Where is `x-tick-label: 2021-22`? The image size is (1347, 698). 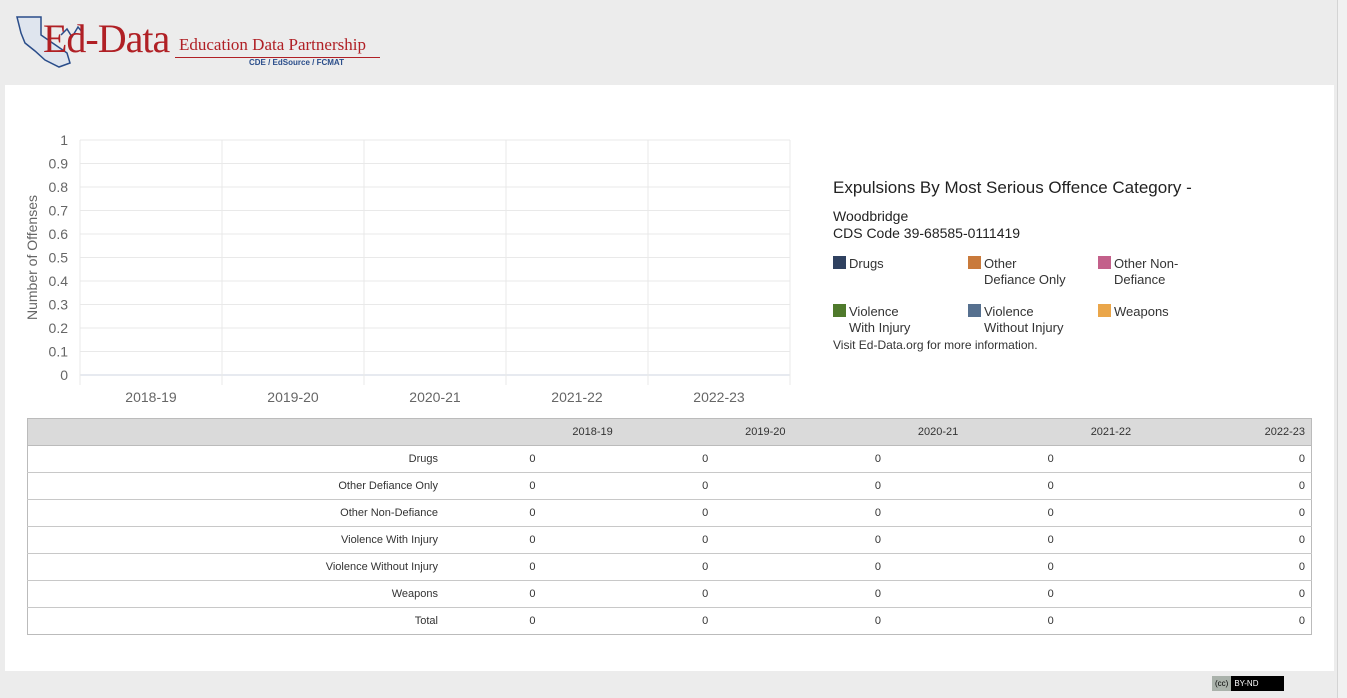
x-tick-label: 2021-22 is located at coordinates (577, 397).